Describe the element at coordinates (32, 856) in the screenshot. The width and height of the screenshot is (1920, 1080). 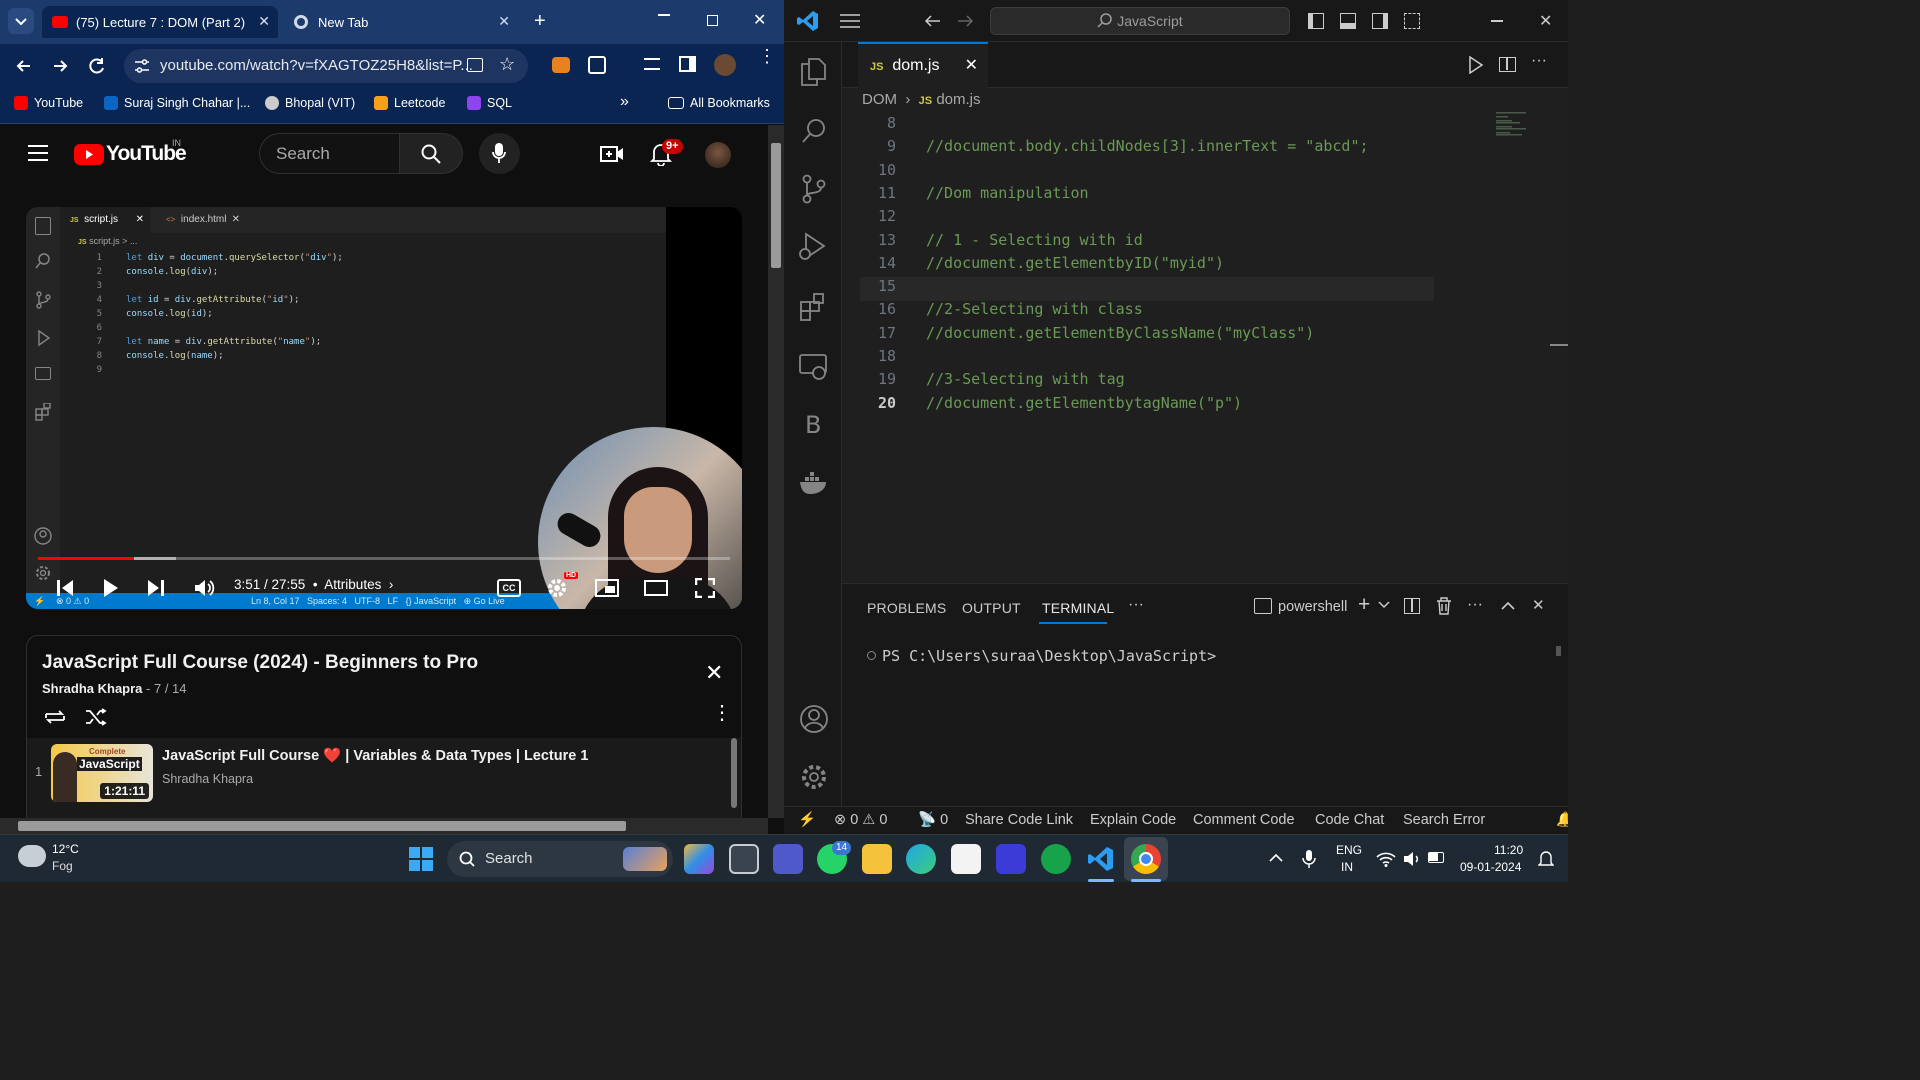
I see `weather-fog-icon` at that location.